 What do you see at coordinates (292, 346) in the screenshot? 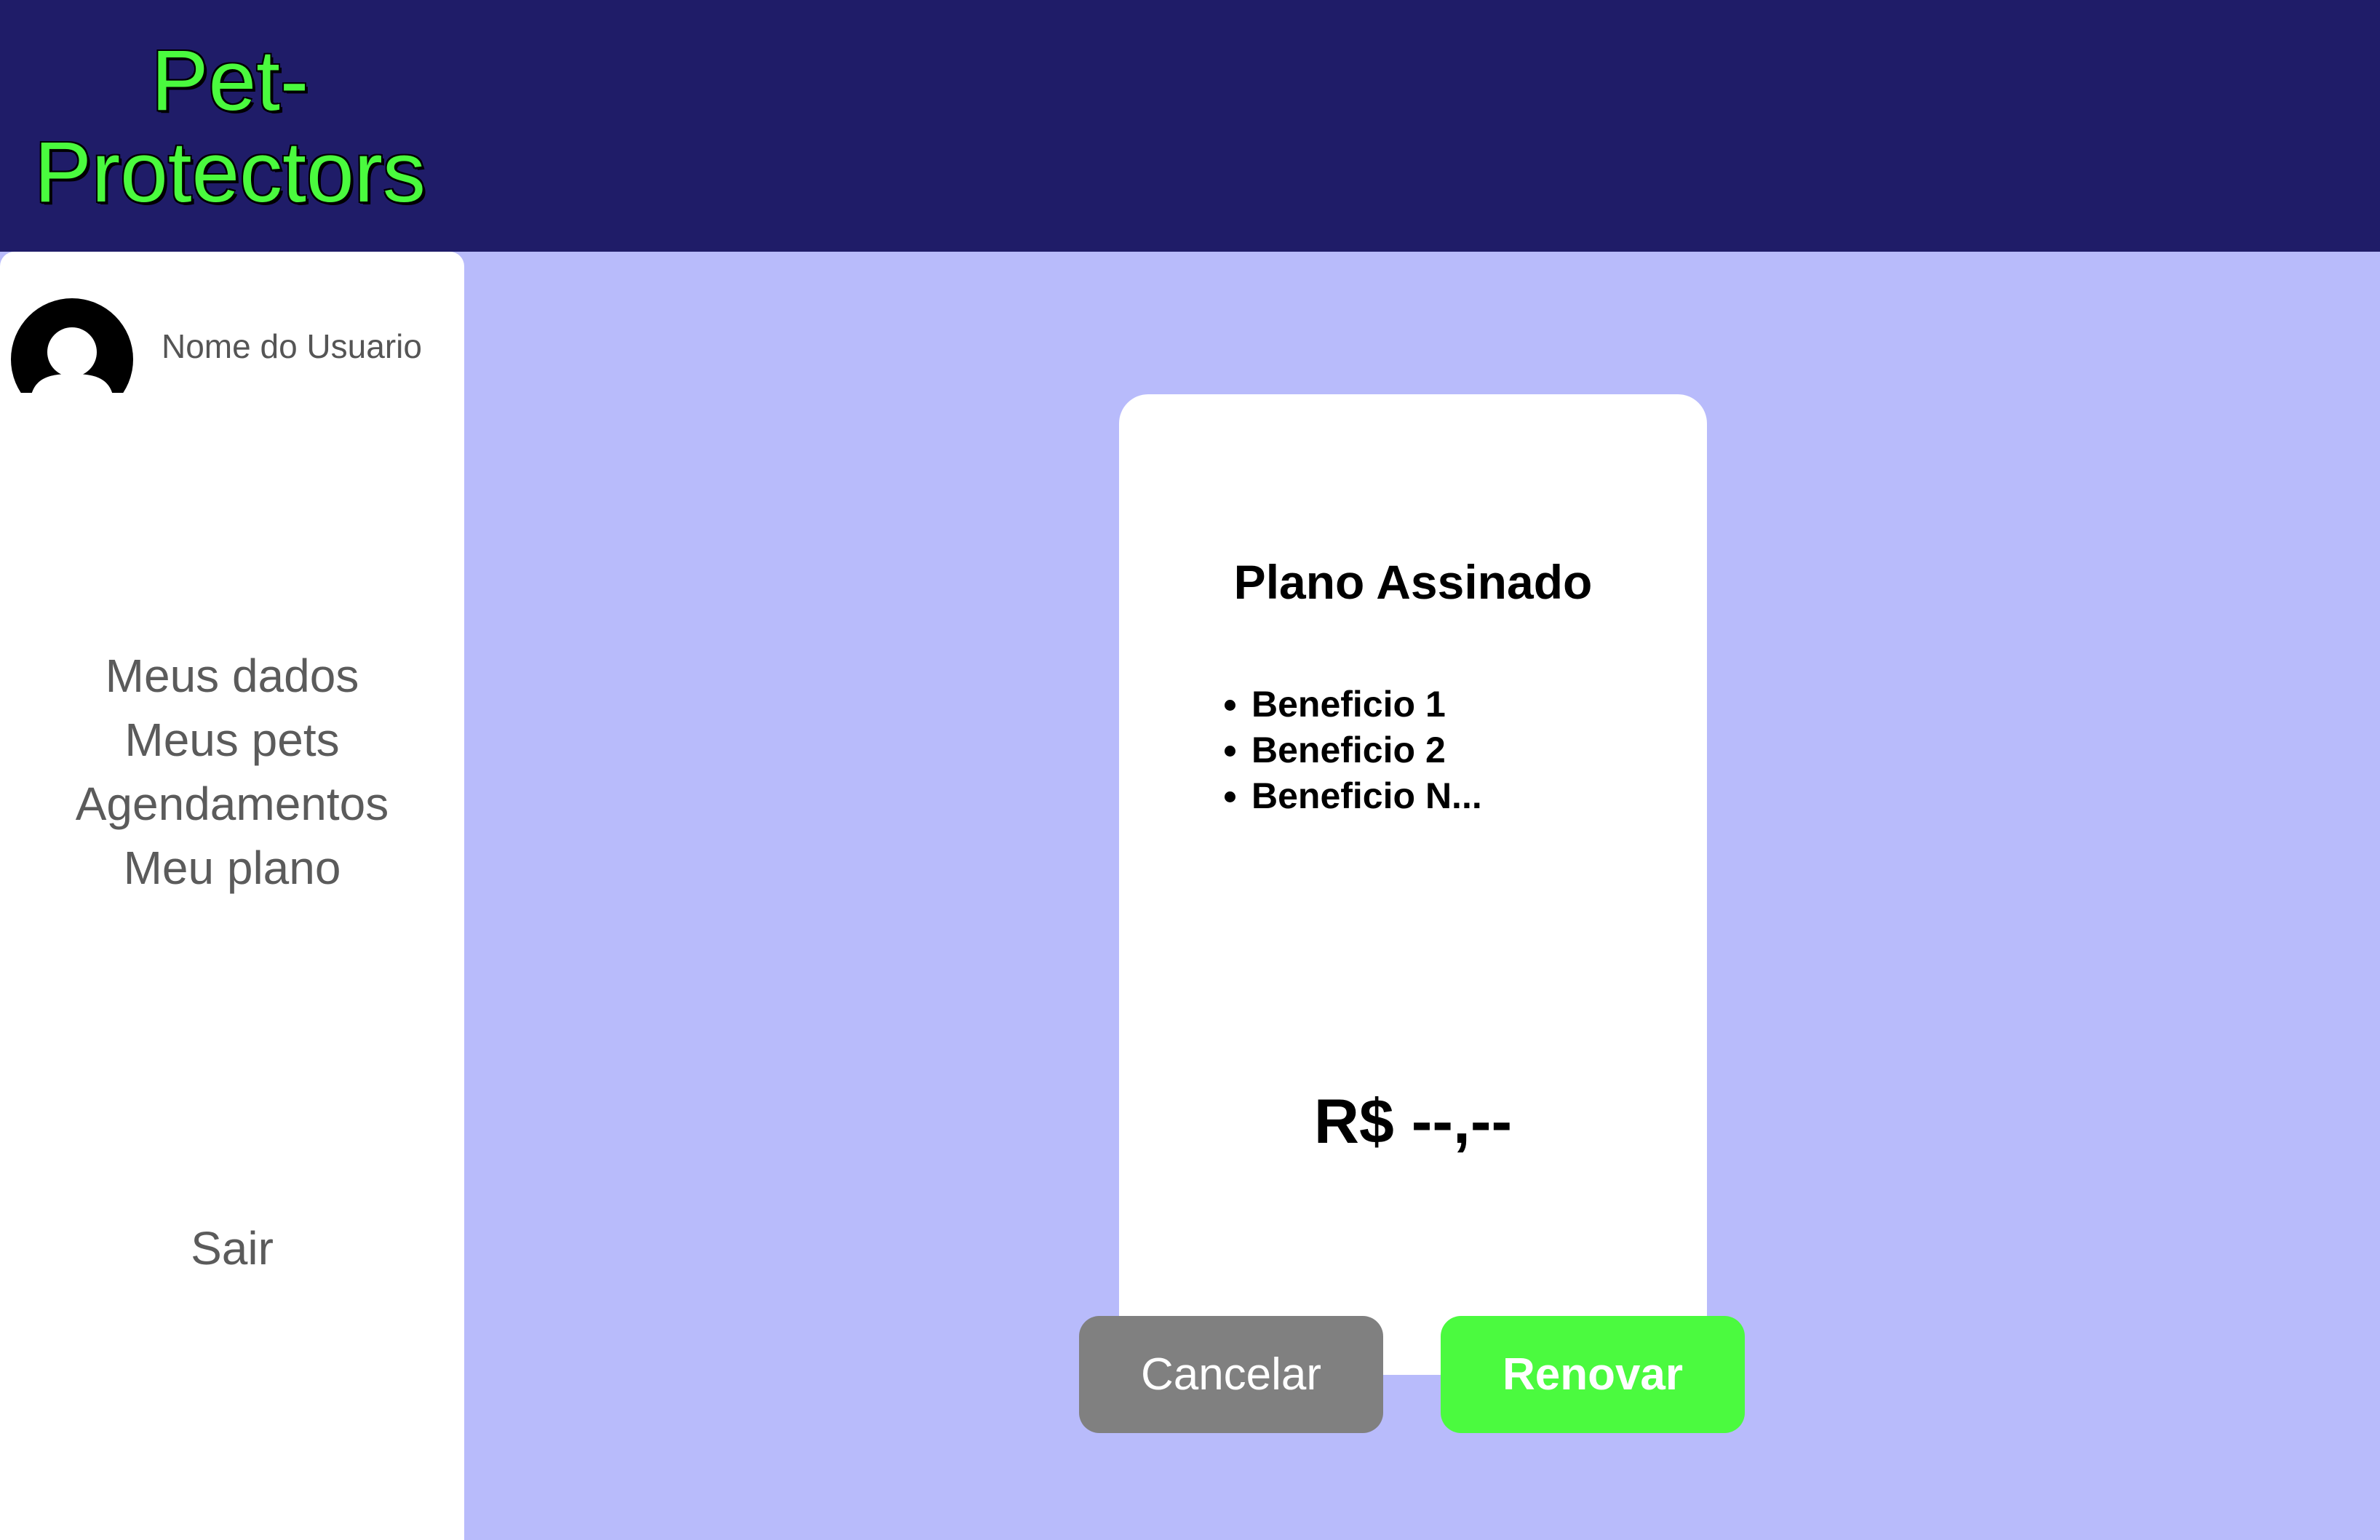
I see `username-label: Nome do Usuario` at bounding box center [292, 346].